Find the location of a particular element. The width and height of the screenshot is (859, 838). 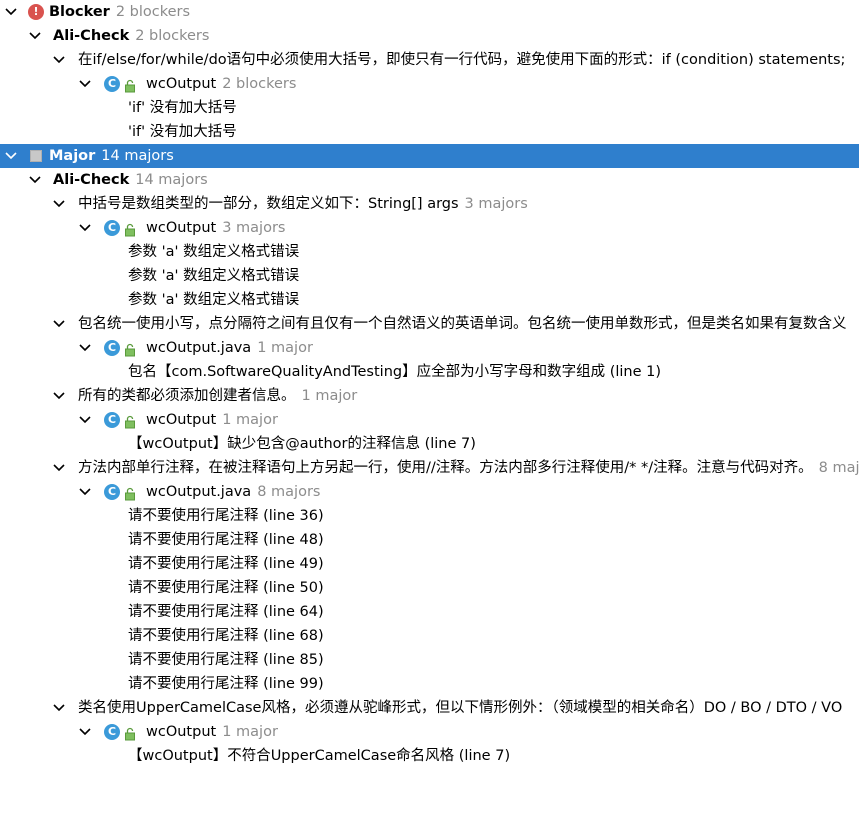

label-text: 请不要使用行尾注释 (line 68) is located at coordinates (226, 636).